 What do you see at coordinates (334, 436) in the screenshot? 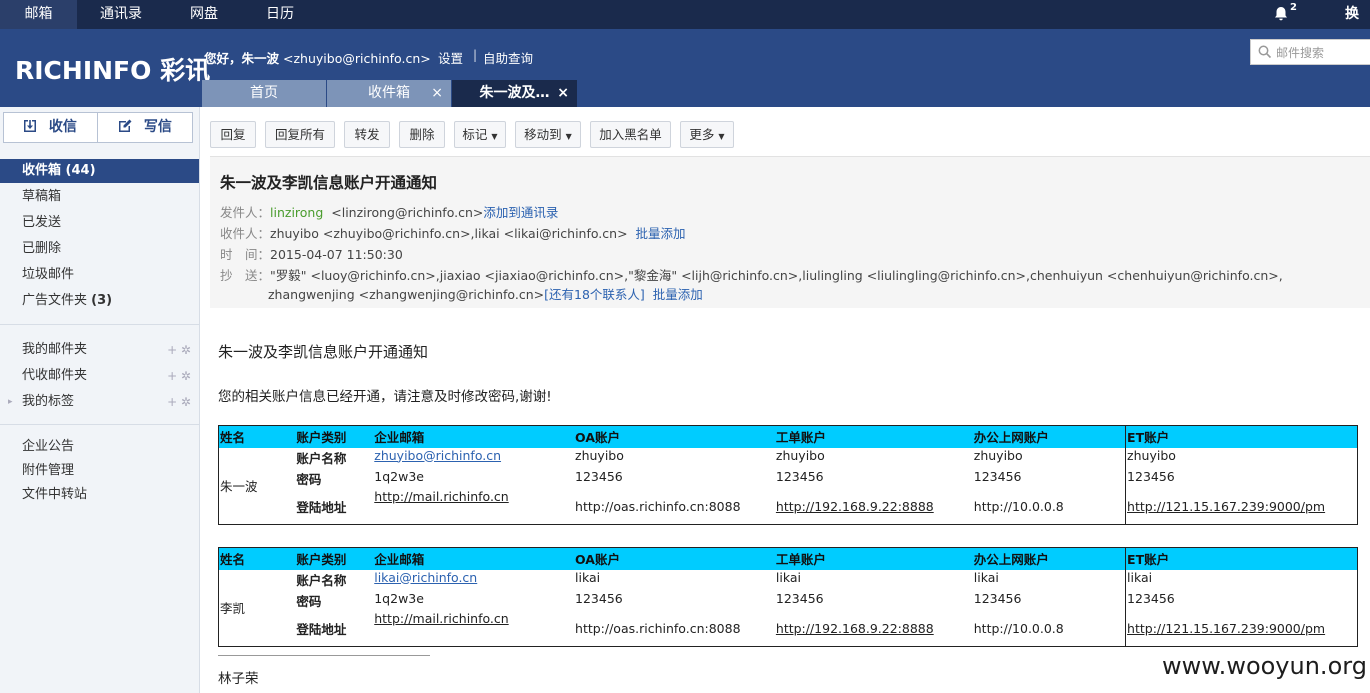
I see `col-type: 账户类别` at bounding box center [334, 436].